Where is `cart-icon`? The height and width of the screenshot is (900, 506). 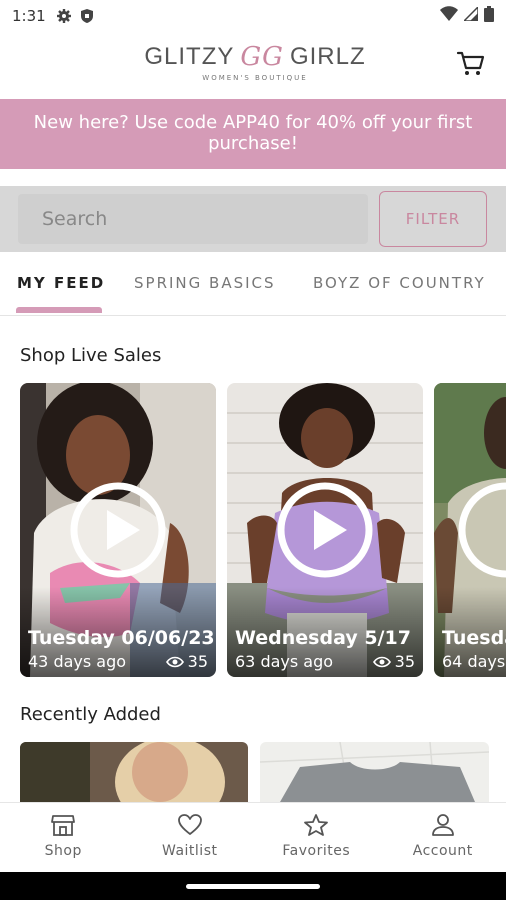 cart-icon is located at coordinates (470, 63).